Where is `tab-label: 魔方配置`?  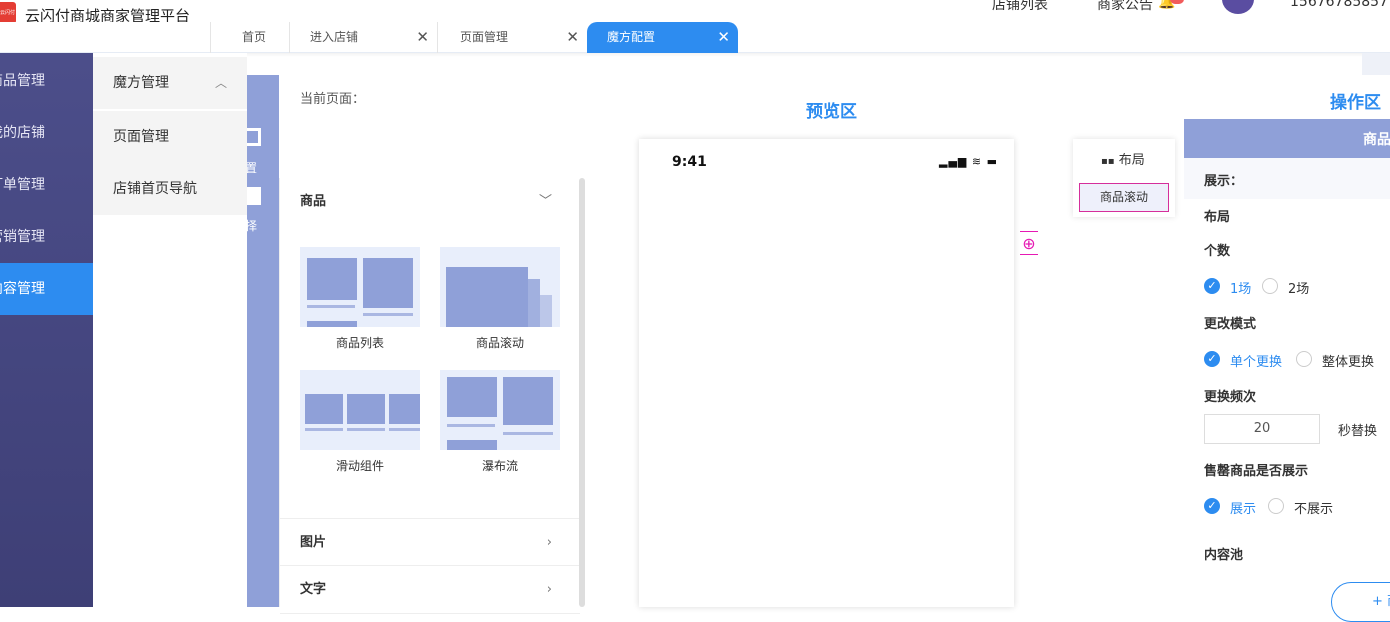
tab-label: 魔方配置 is located at coordinates (631, 37).